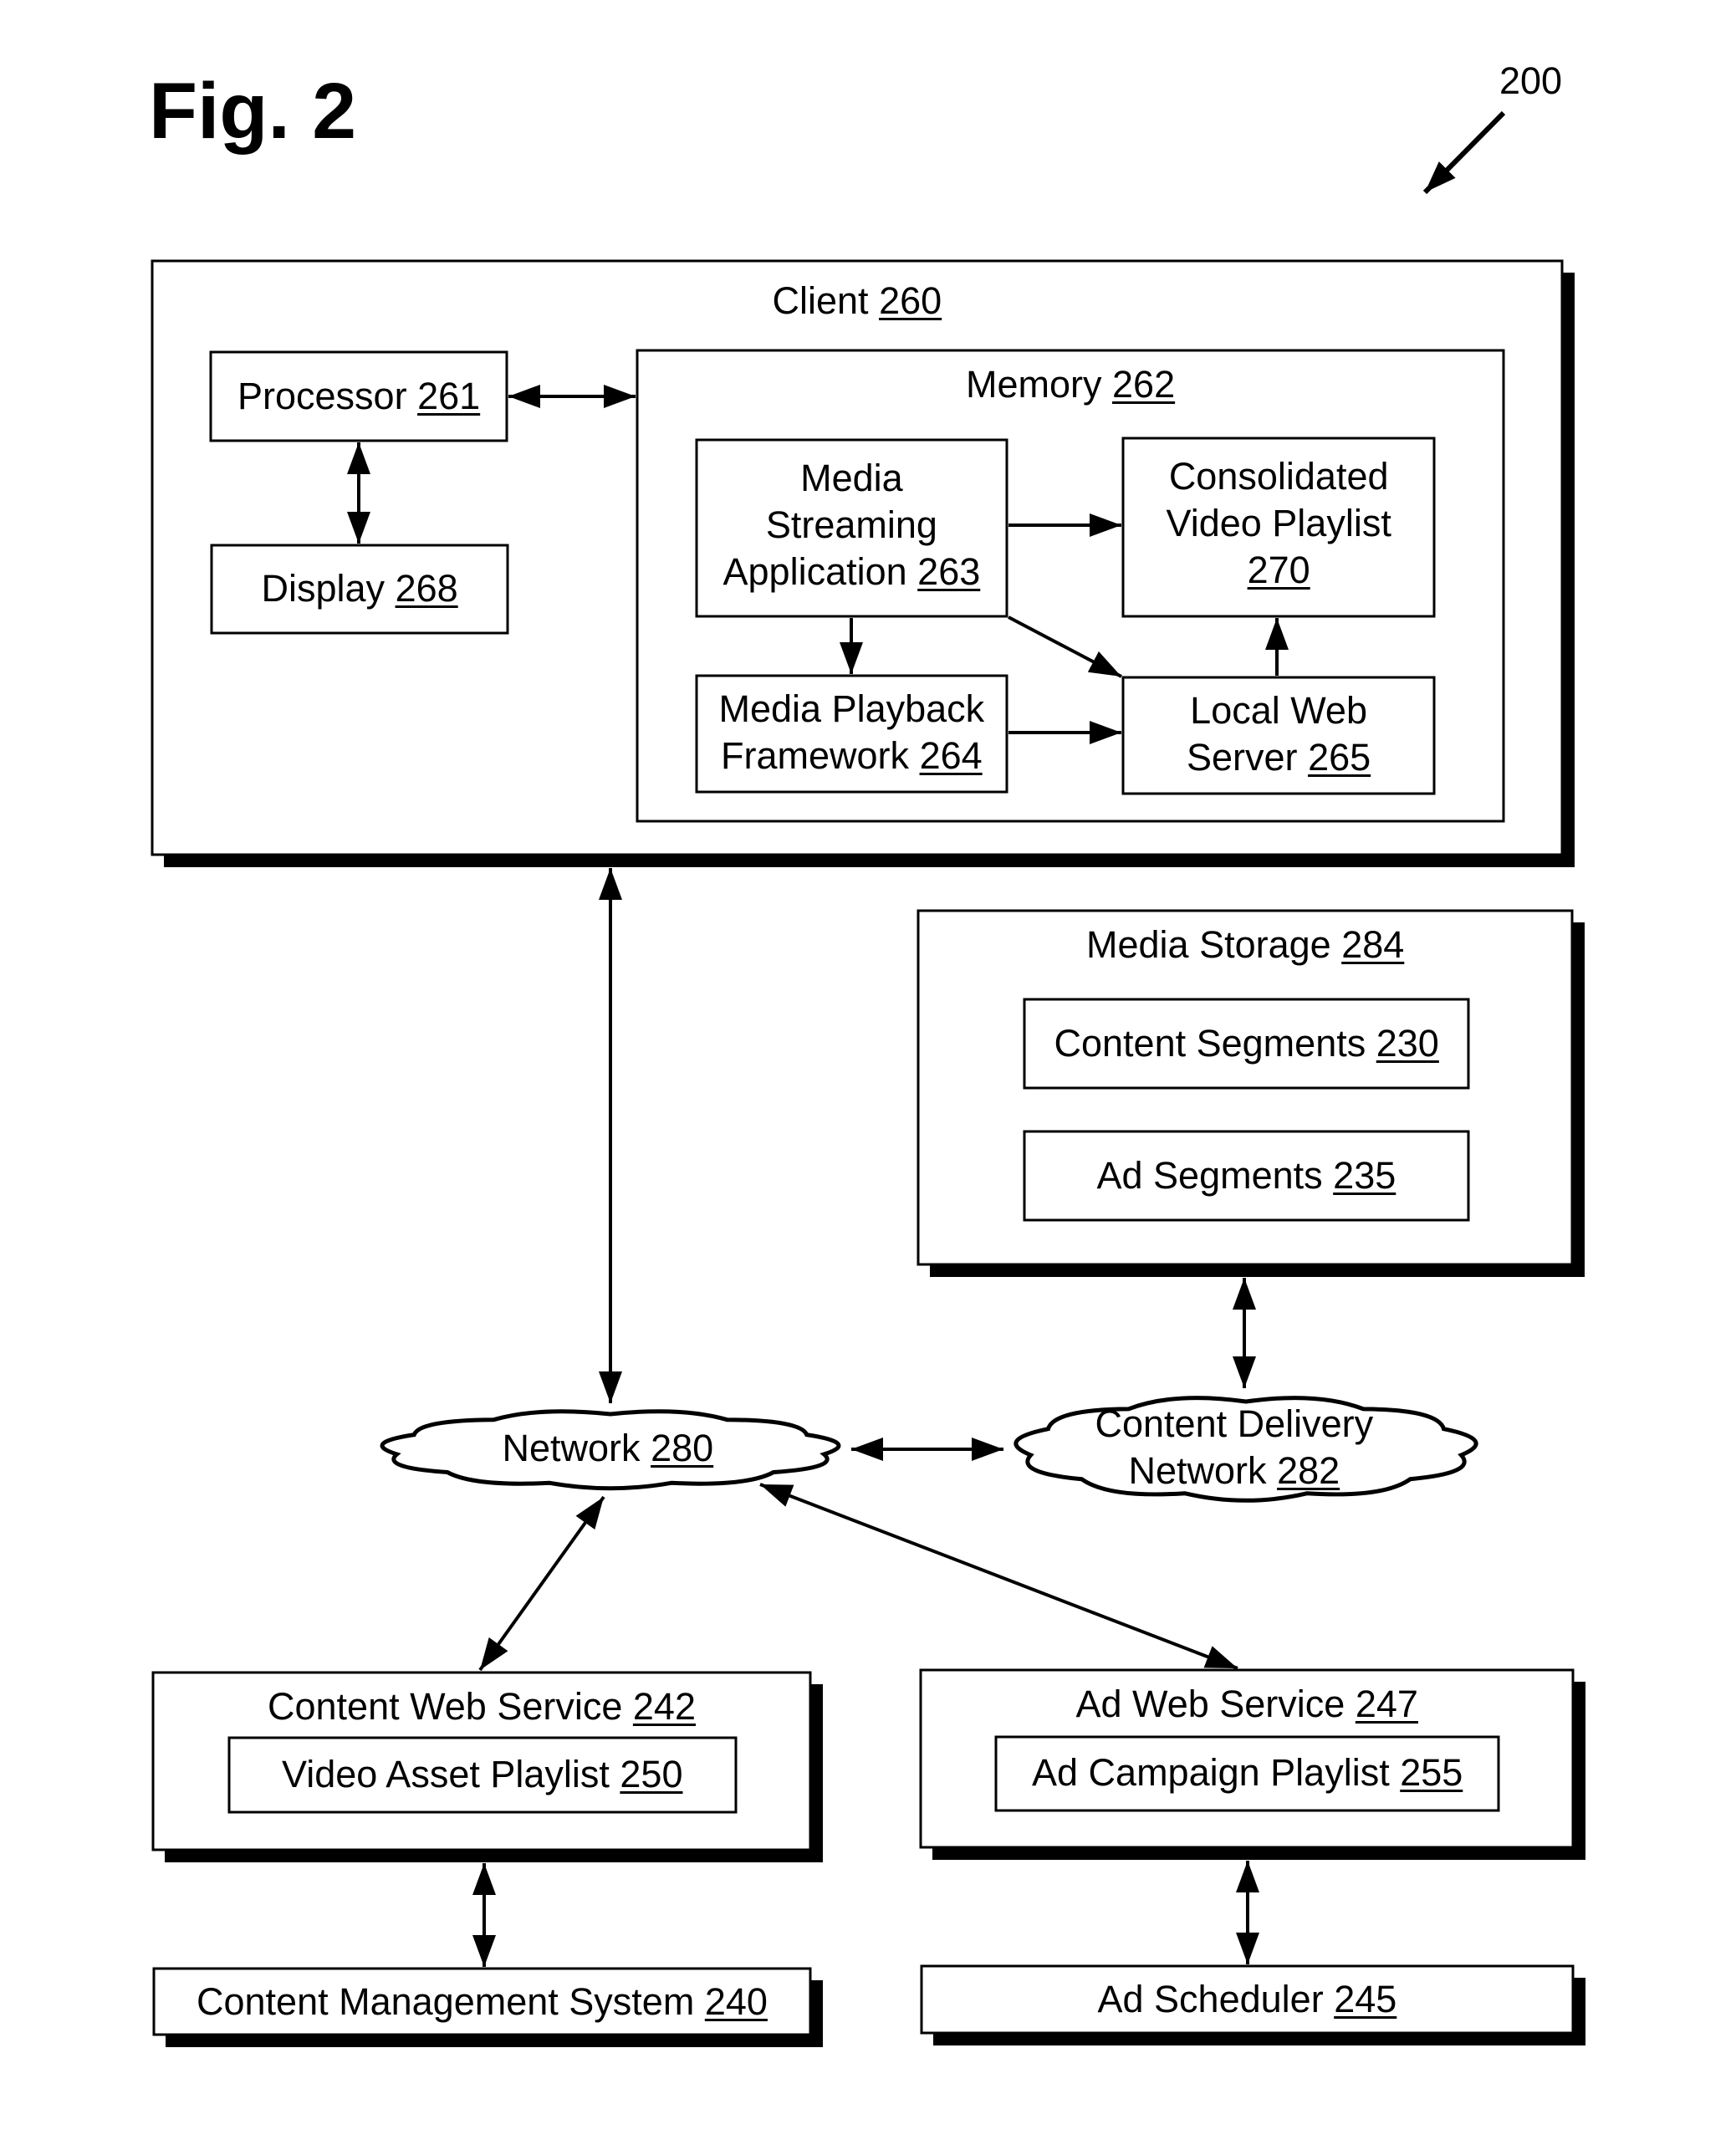 Image resolution: width=1736 pixels, height=2145 pixels. Describe the element at coordinates (426, 588) in the screenshot. I see `reference-number: 268` at that location.